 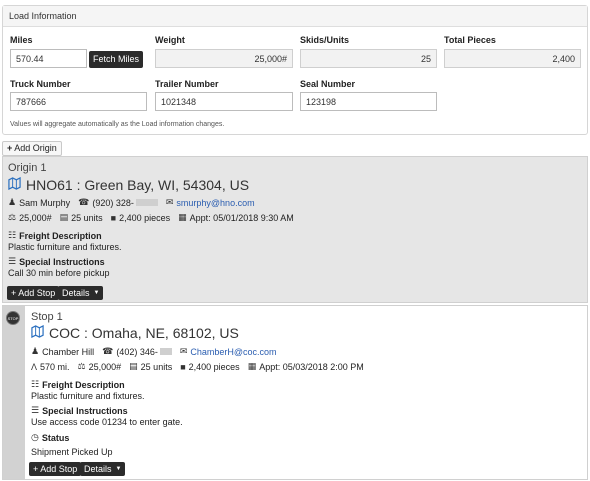 I want to click on road-icon: Λ, so click(x=34, y=366).